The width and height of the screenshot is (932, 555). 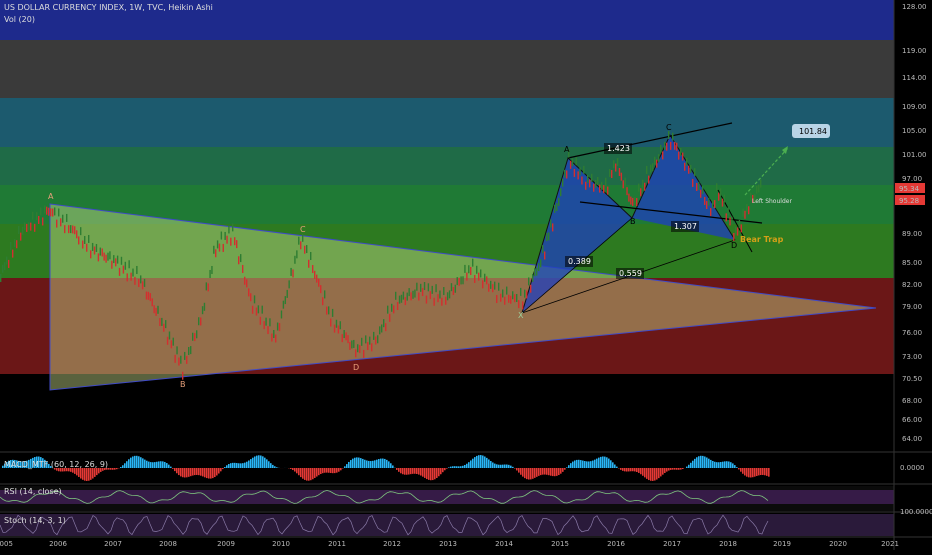 What do you see at coordinates (916, 512) in the screenshot?
I see `stoch-axis-value: 100.0000` at bounding box center [916, 512].